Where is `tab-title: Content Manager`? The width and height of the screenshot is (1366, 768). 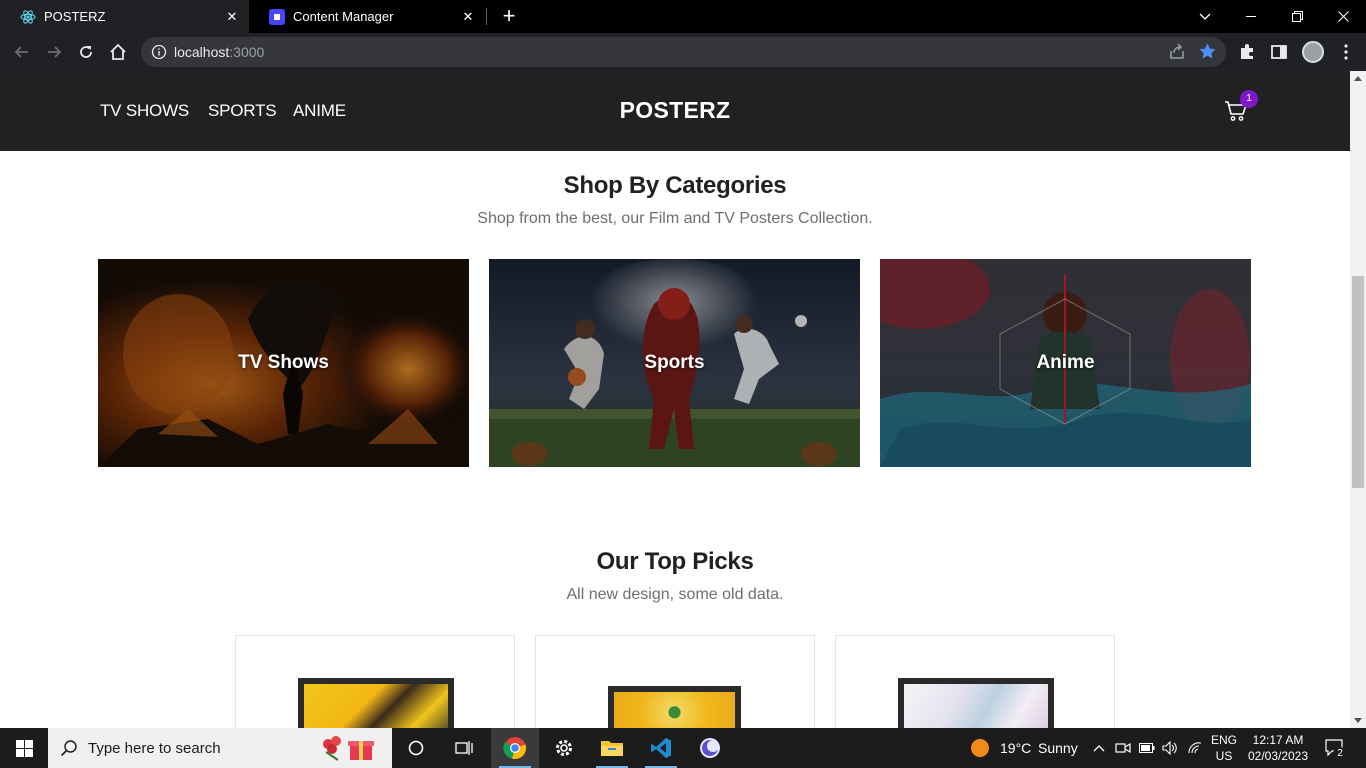 tab-title: Content Manager is located at coordinates (343, 16).